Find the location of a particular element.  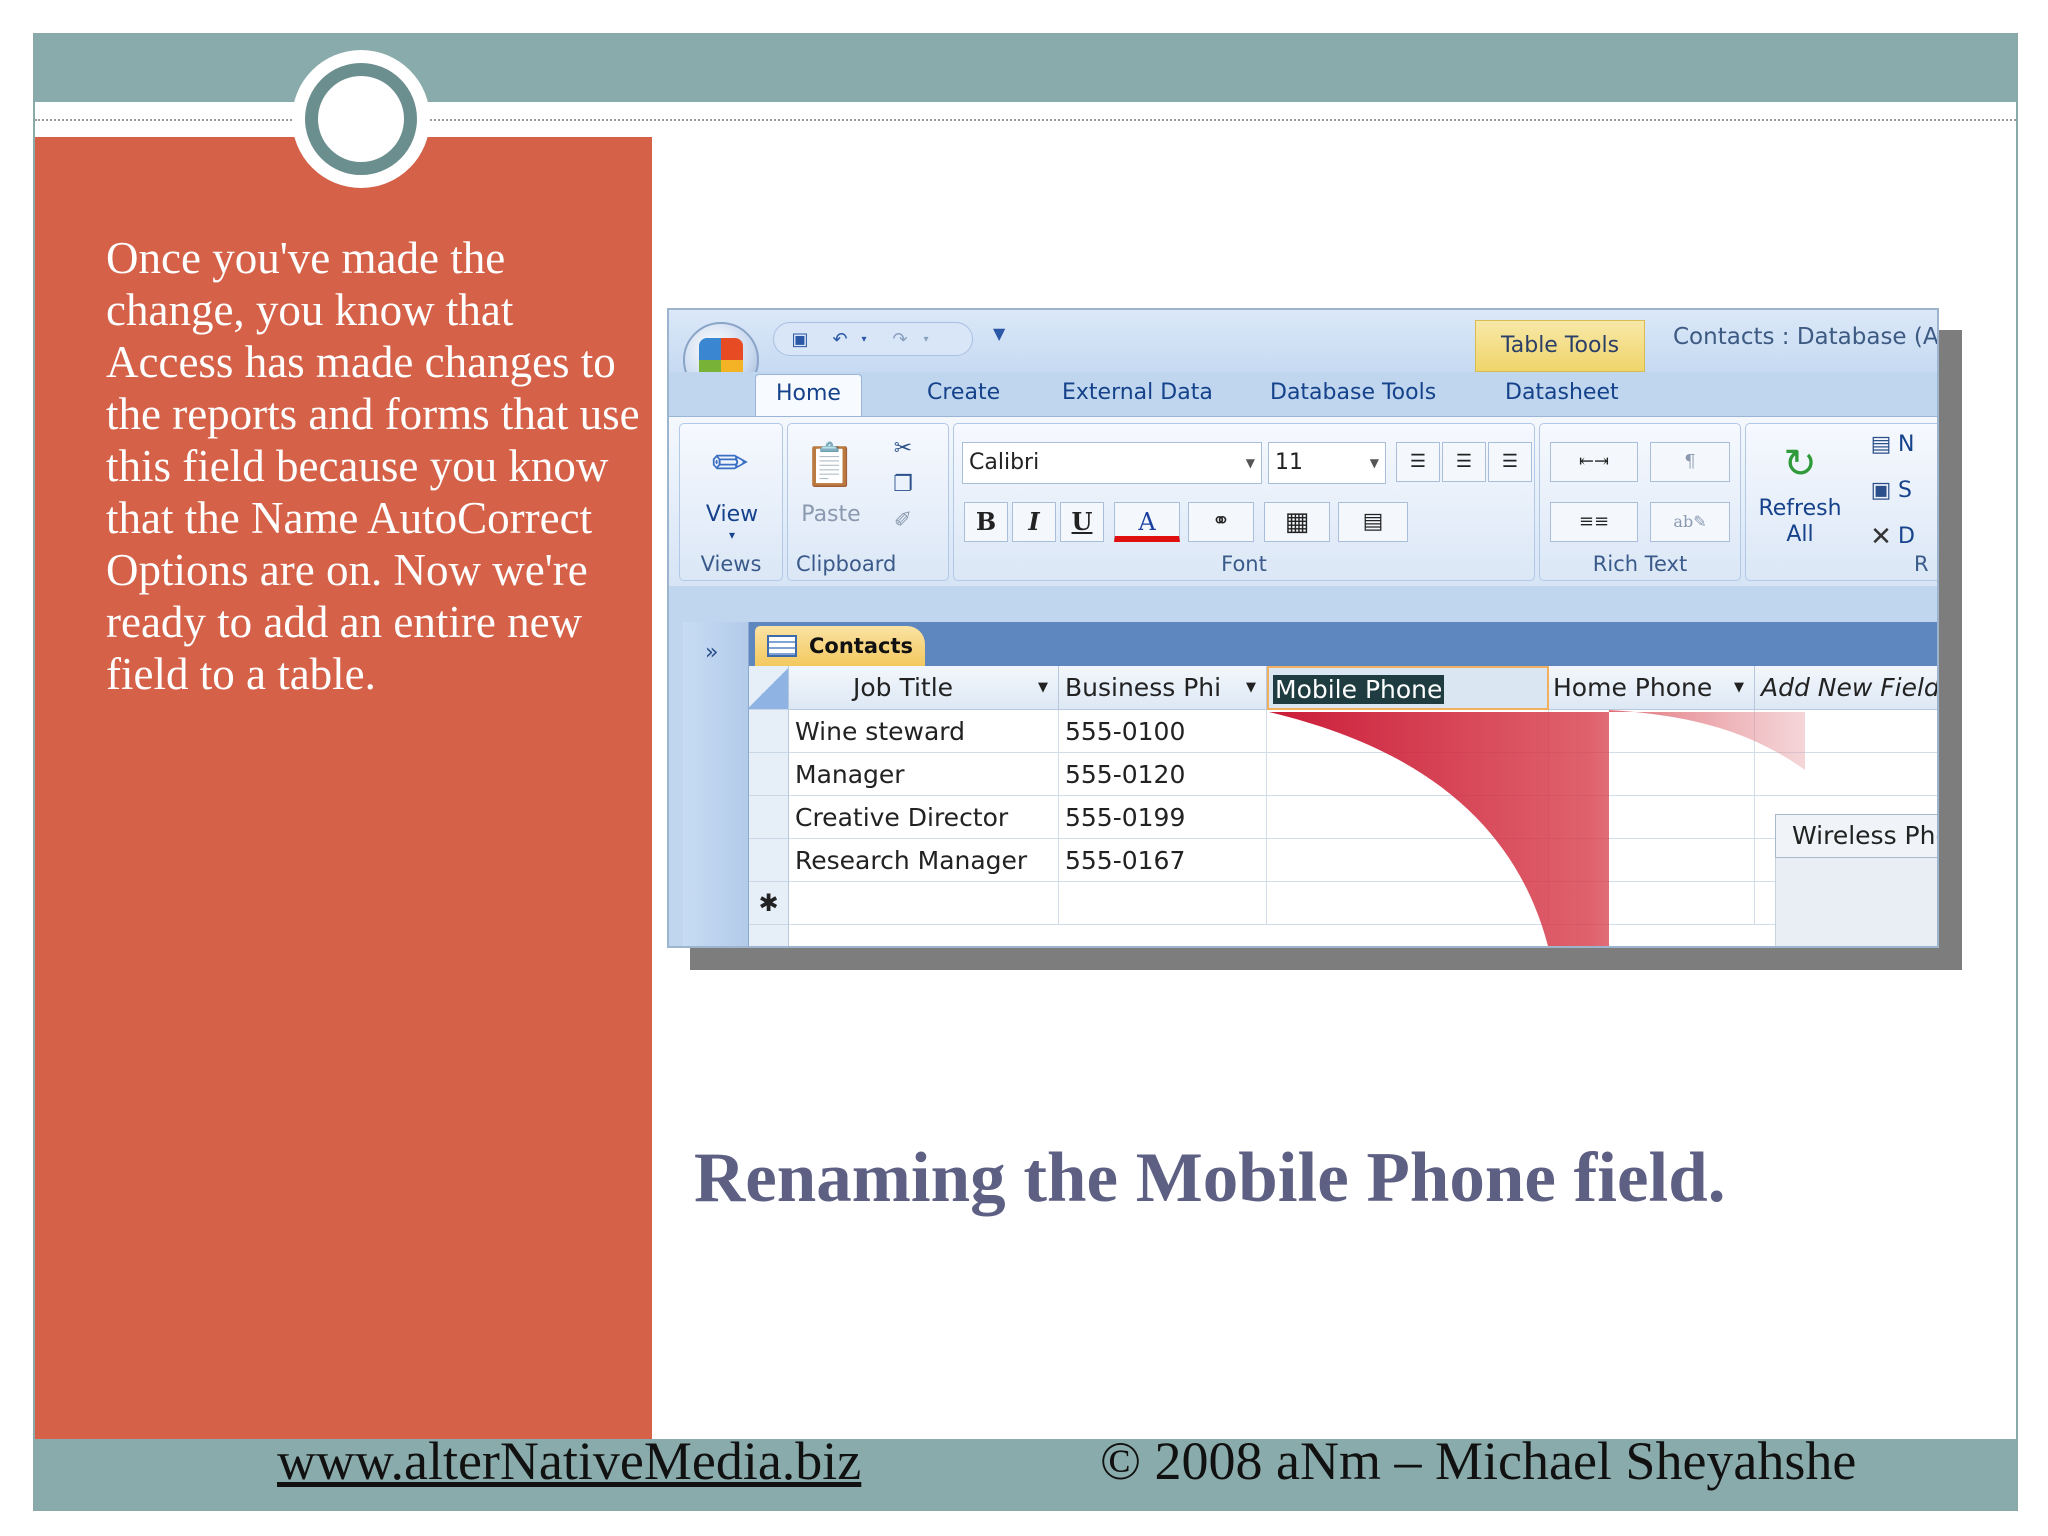

website-link: www.alterNativeMedia.biz is located at coordinates (569, 1461).